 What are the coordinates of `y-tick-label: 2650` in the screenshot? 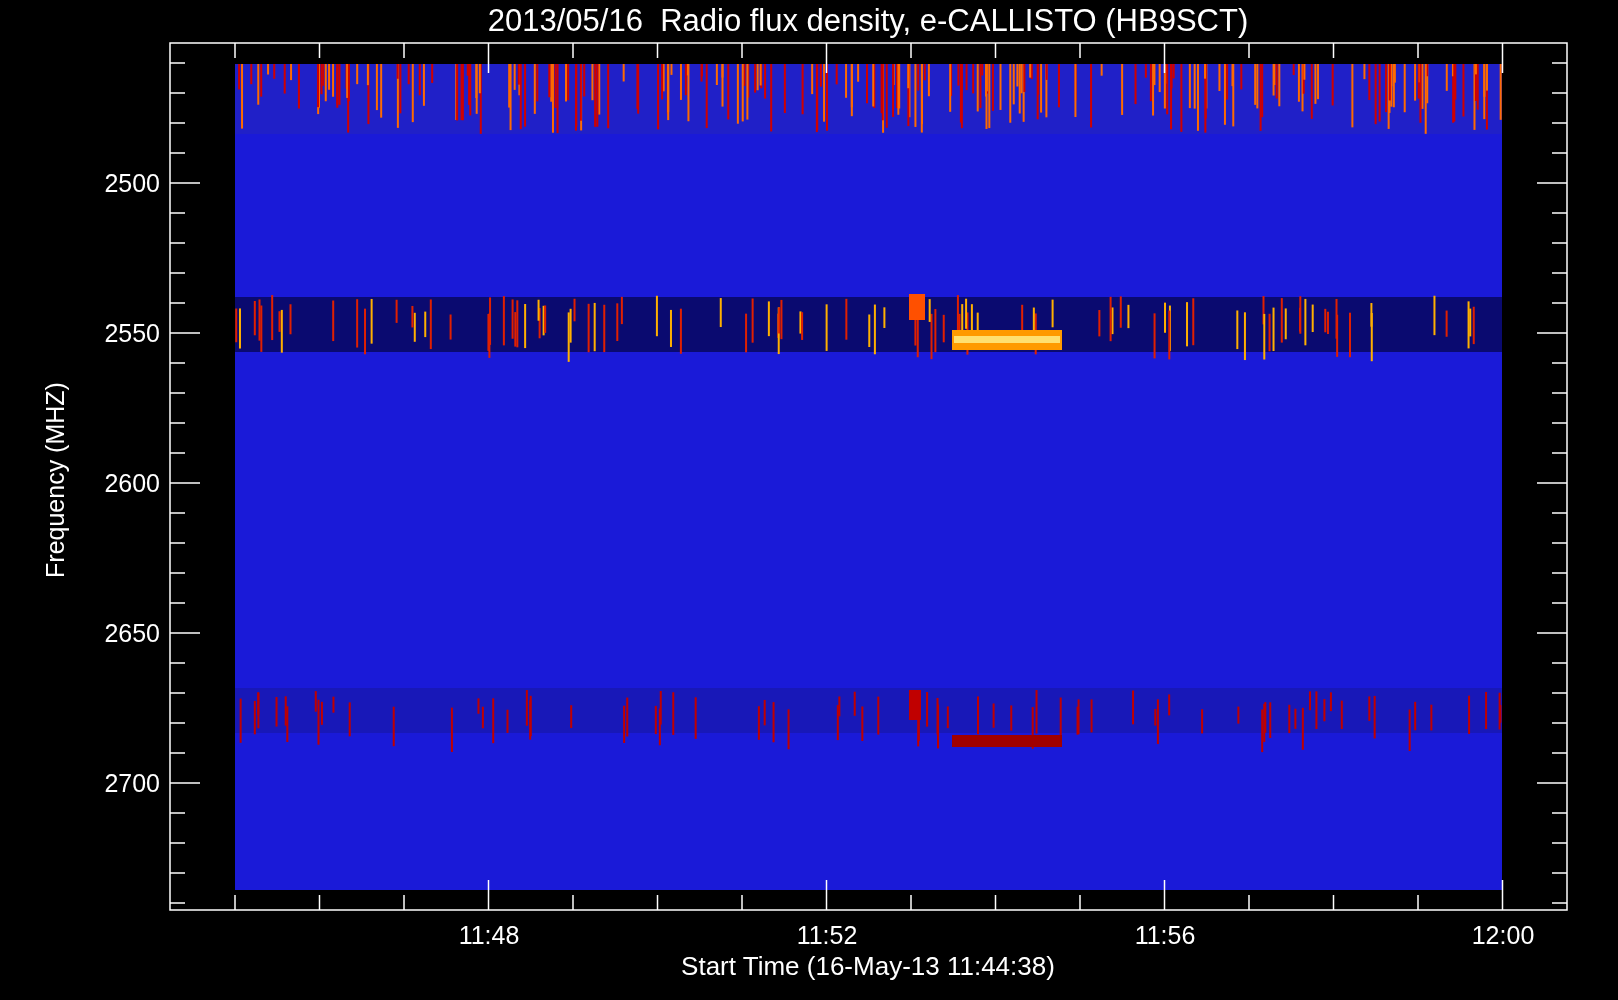 It's located at (132, 633).